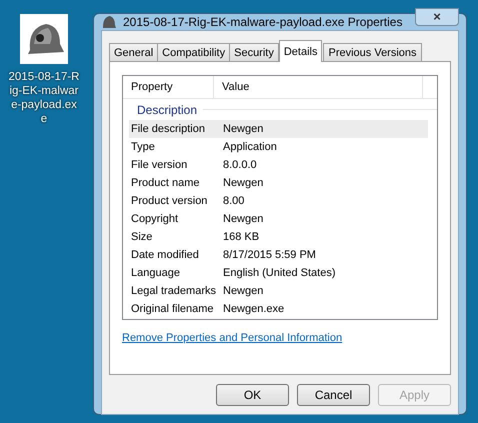 The width and height of the screenshot is (478, 423). What do you see at coordinates (333, 395) in the screenshot?
I see `dialog-button: Cancel` at bounding box center [333, 395].